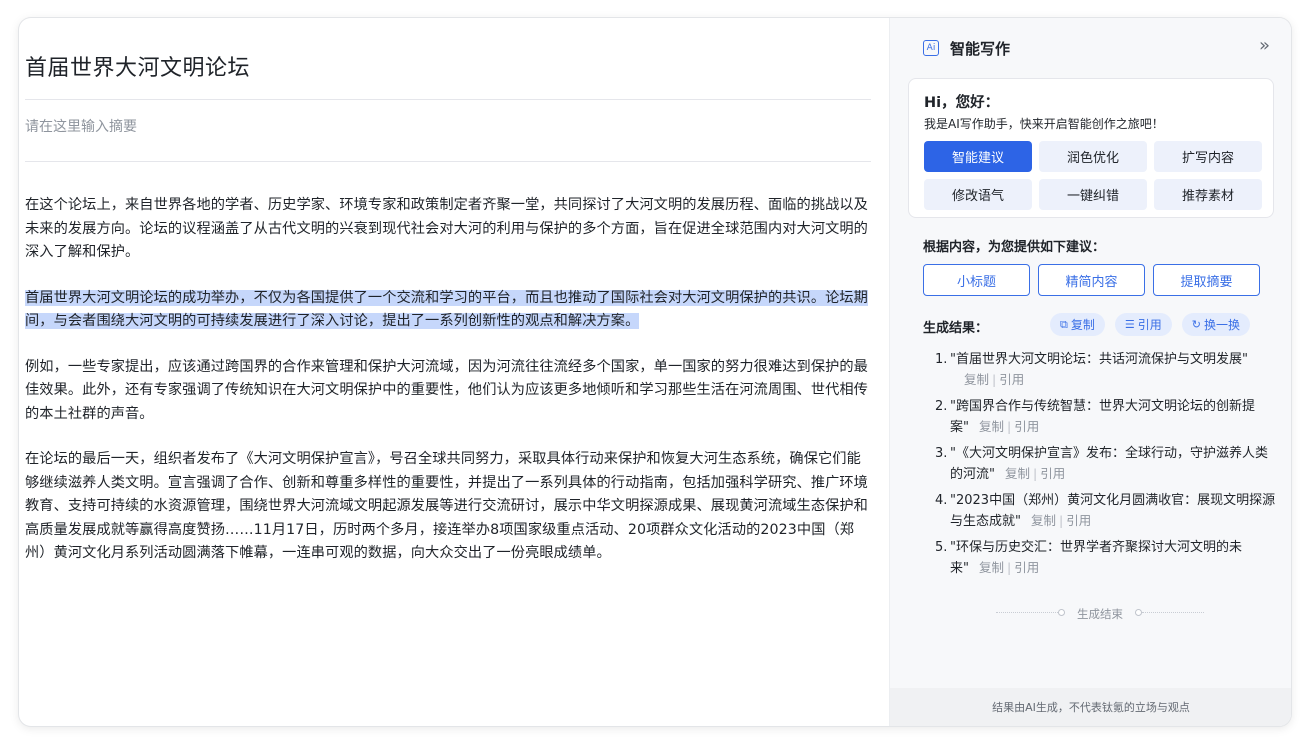  I want to click on copy-icon: ⧉, so click(1064, 324).